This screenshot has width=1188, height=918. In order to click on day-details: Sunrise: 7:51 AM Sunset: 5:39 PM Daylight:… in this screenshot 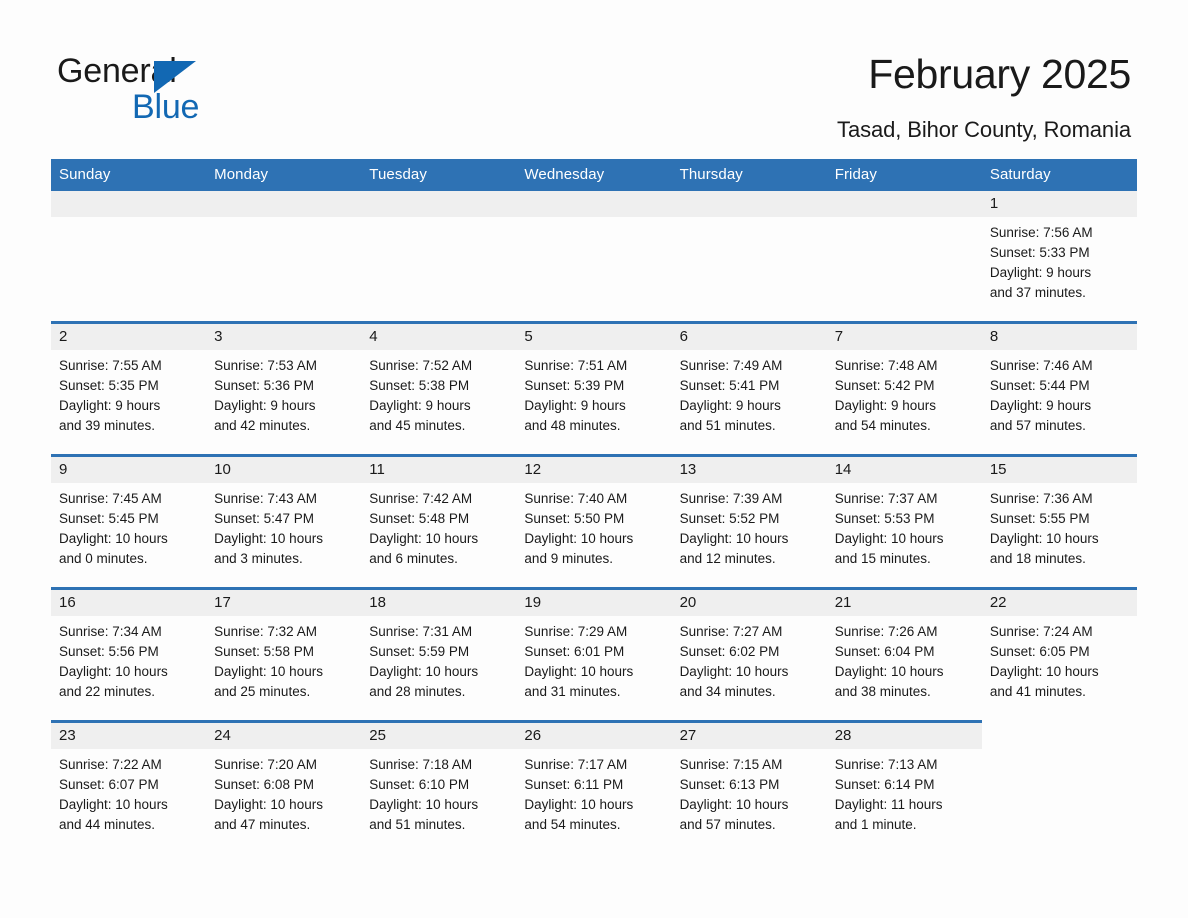, I will do `click(593, 393)`.